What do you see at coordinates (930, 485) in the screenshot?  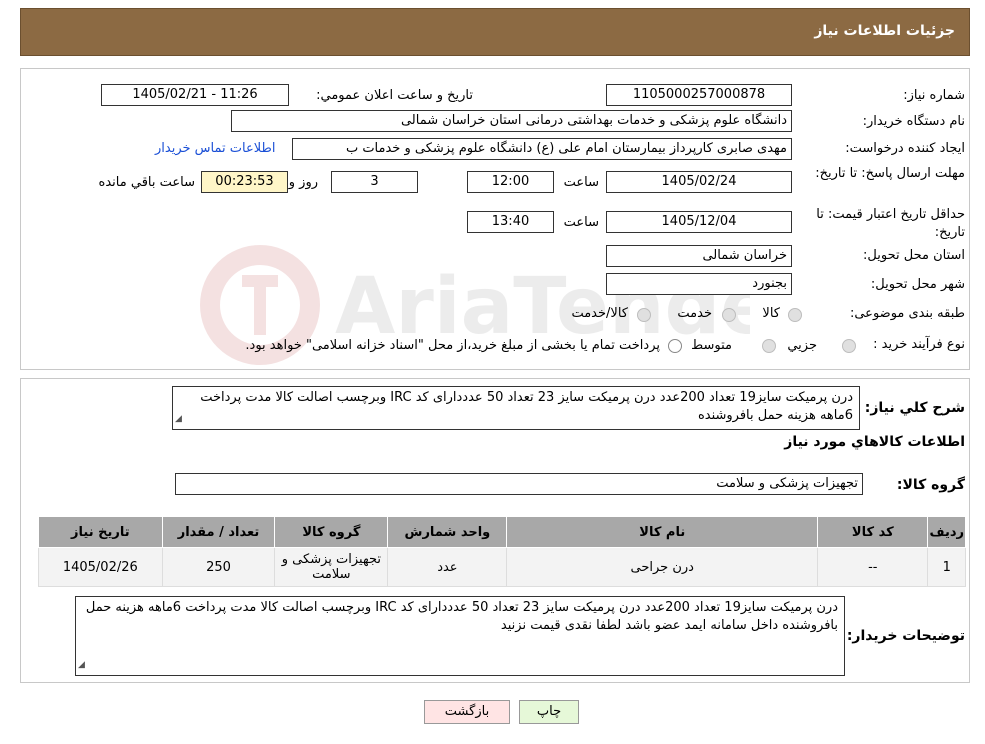 I see `goods-group-label: گروه کالا:` at bounding box center [930, 485].